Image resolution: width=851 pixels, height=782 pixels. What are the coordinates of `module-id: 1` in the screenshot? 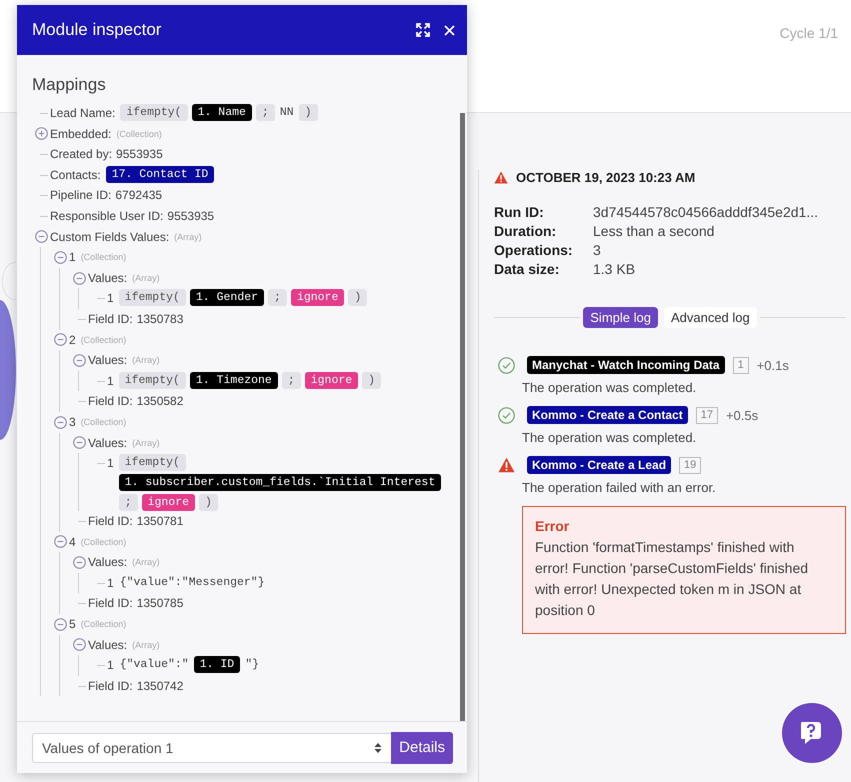 It's located at (740, 365).